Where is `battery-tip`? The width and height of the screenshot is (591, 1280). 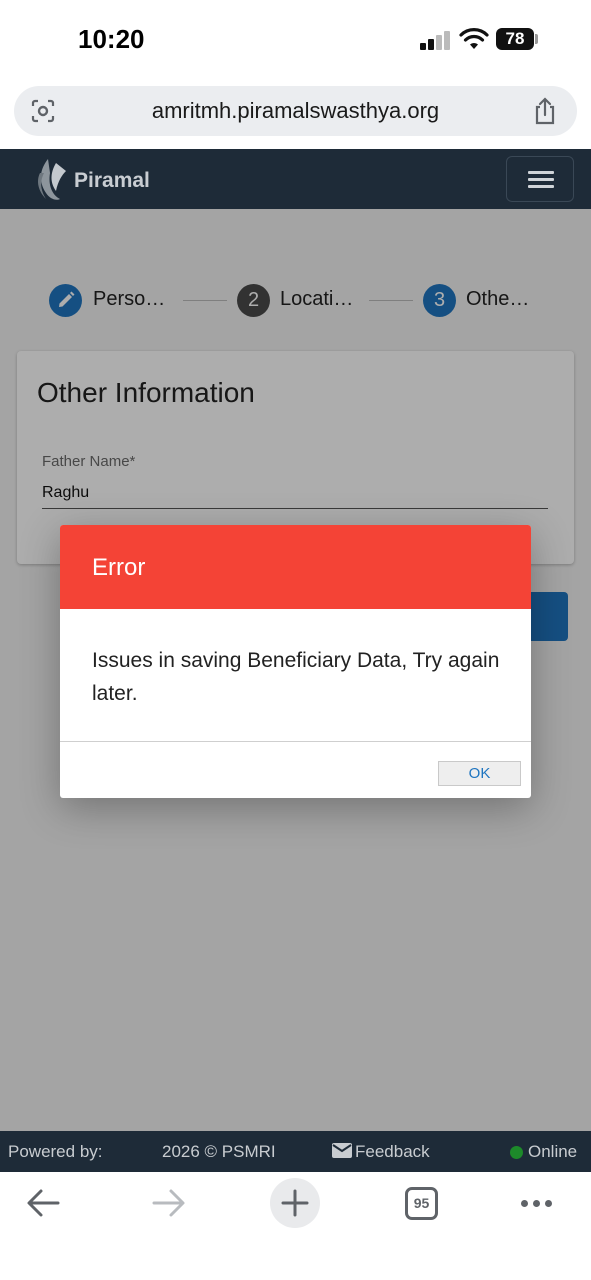
battery-tip is located at coordinates (536, 39).